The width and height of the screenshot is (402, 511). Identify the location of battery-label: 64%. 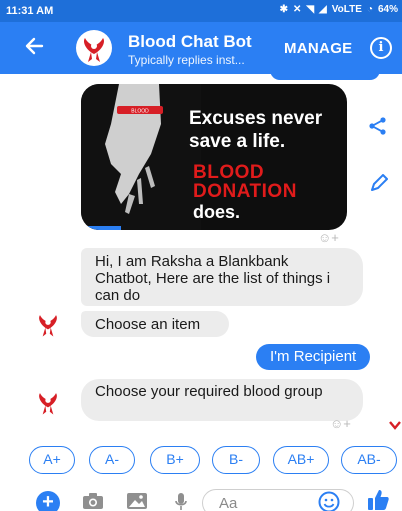
(387, 9).